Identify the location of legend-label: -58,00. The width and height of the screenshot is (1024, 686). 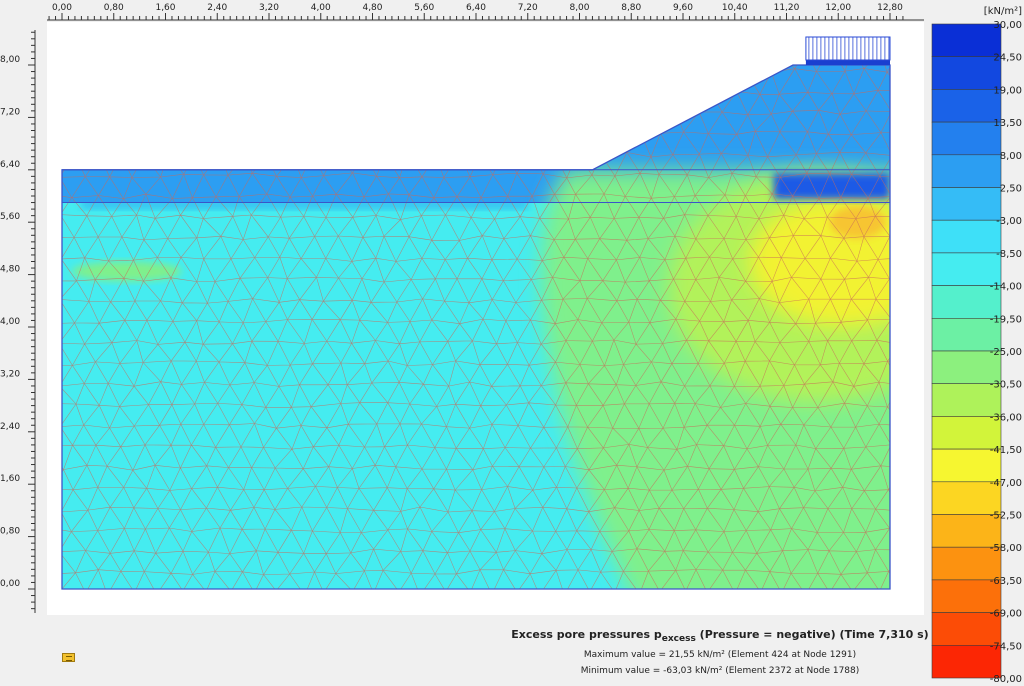
(1006, 548).